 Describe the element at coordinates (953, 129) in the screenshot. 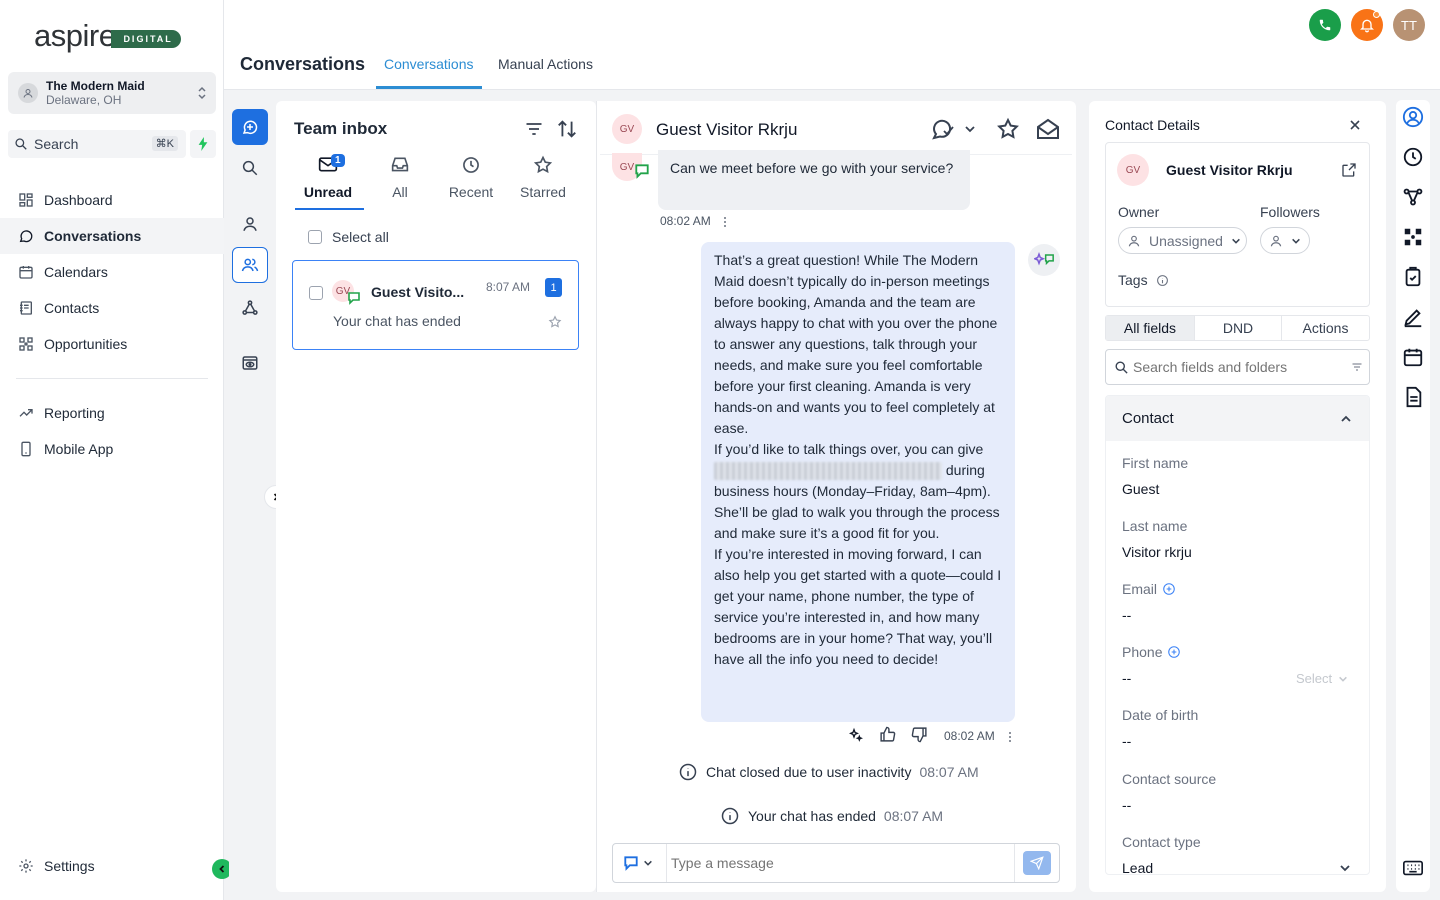

I see `channel-selector` at that location.